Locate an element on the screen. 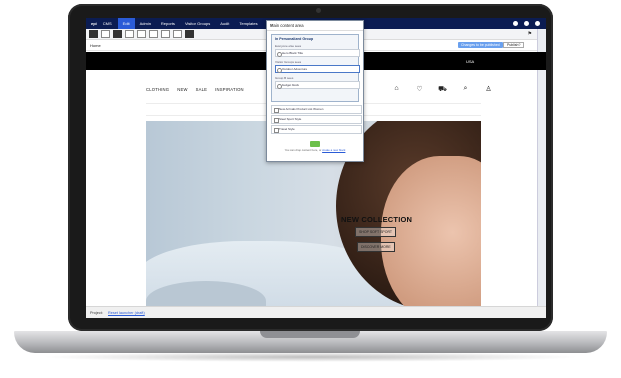 The height and width of the screenshot is (378, 621). create-block-link: create a new block is located at coordinates (333, 150).